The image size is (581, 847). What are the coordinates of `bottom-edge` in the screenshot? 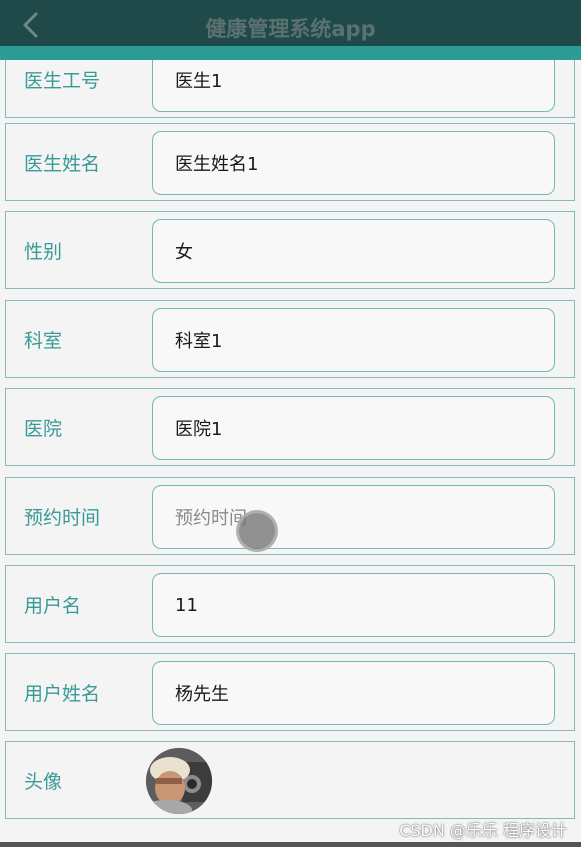 It's located at (290, 844).